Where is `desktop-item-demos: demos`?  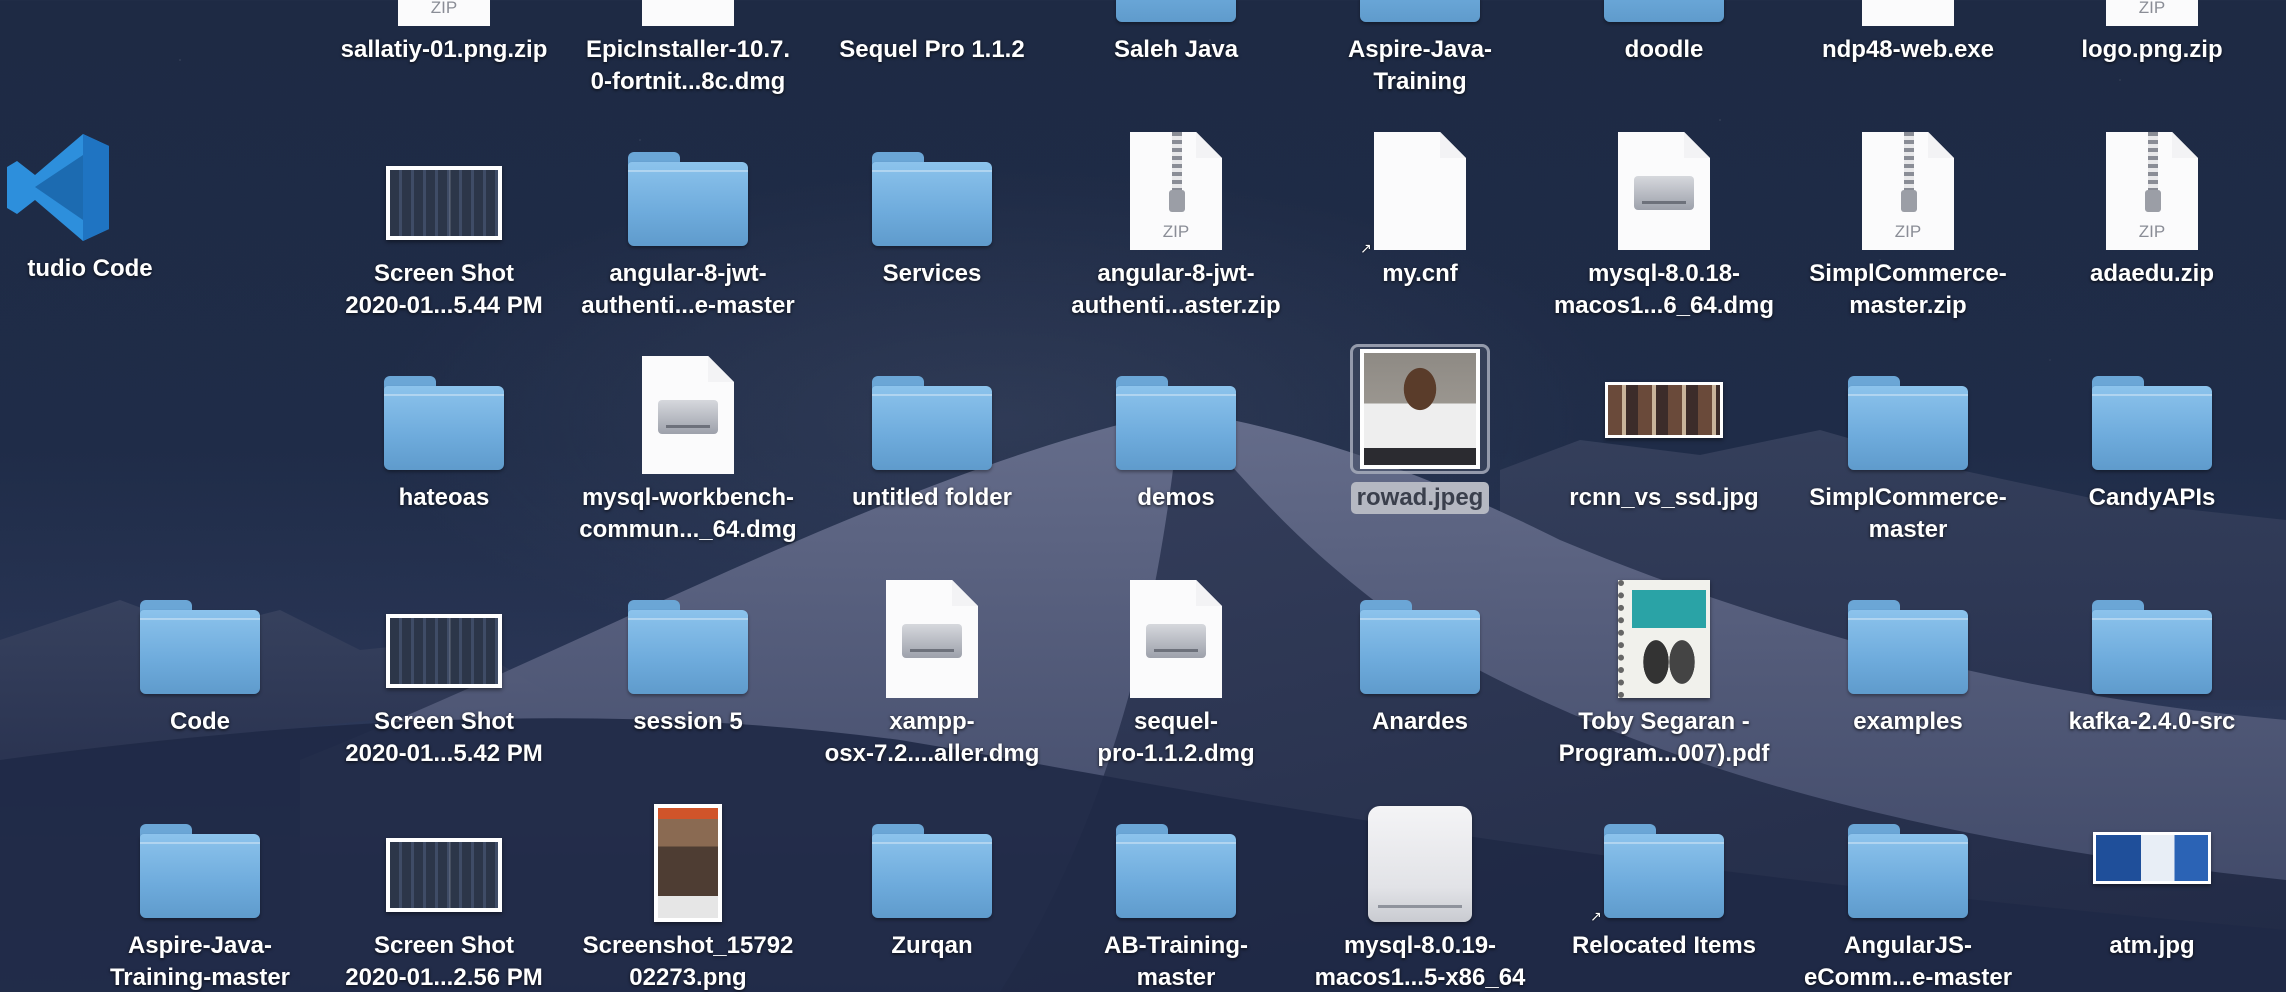
desktop-item-demos: demos is located at coordinates (1176, 429).